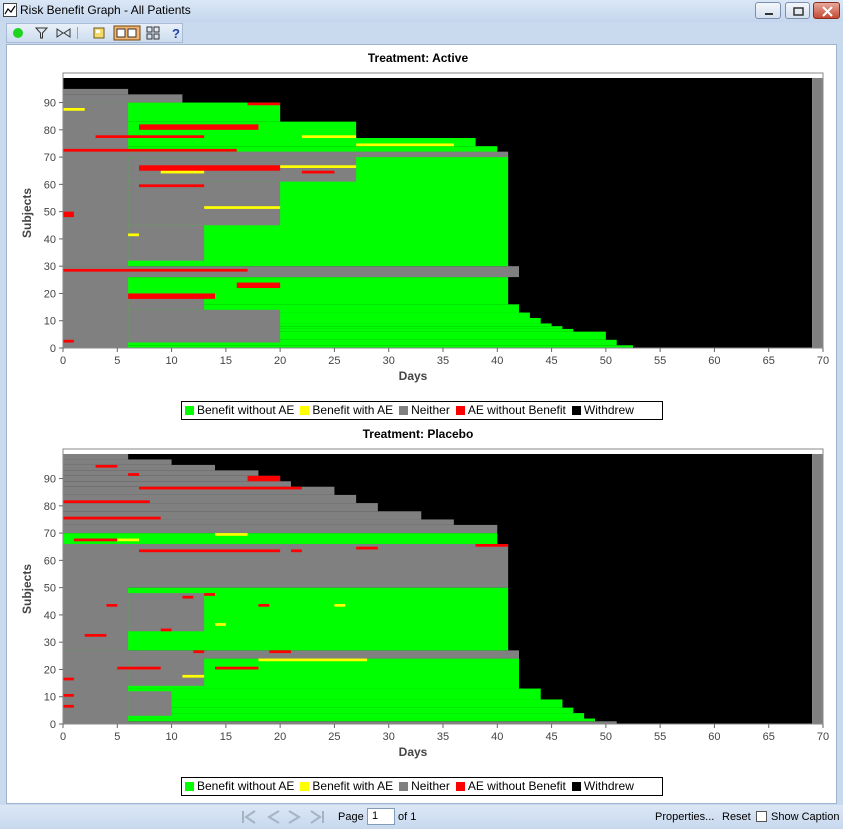  What do you see at coordinates (280, 361) in the screenshot?
I see `x-tick-label: 20` at bounding box center [280, 361].